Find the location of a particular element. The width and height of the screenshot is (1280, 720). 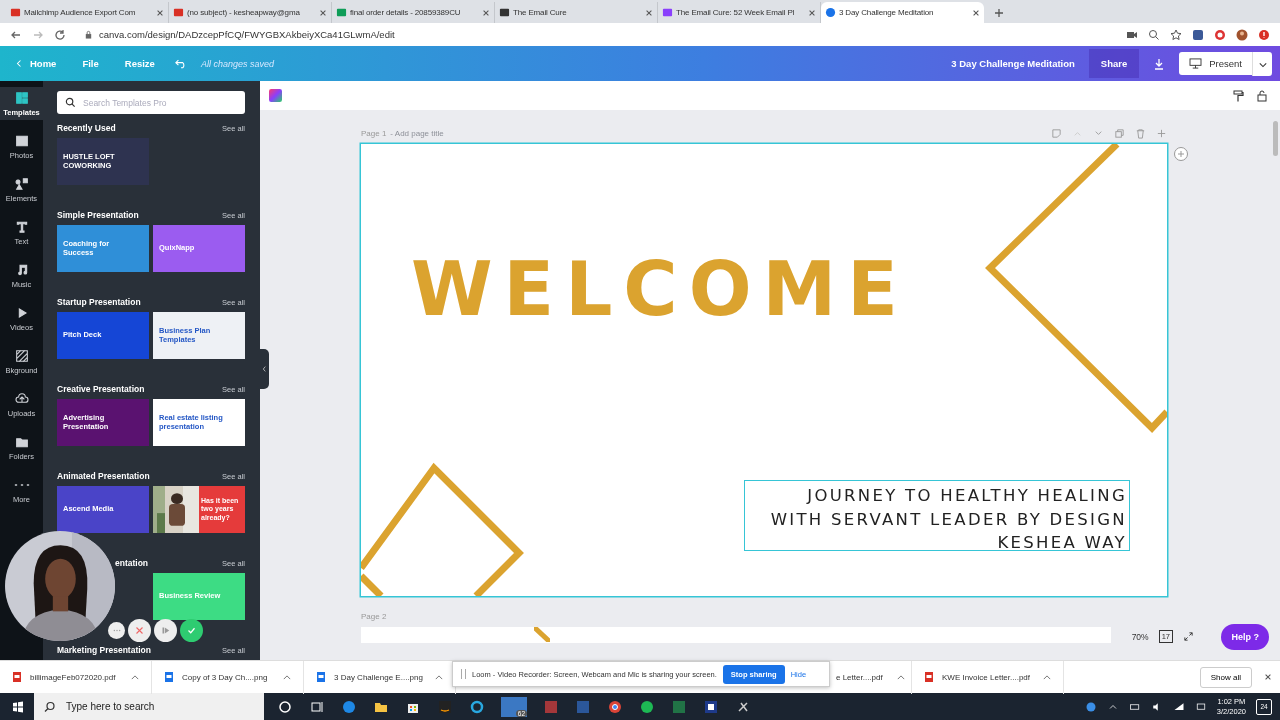

save-status: All changes saved is located at coordinates (237, 63).